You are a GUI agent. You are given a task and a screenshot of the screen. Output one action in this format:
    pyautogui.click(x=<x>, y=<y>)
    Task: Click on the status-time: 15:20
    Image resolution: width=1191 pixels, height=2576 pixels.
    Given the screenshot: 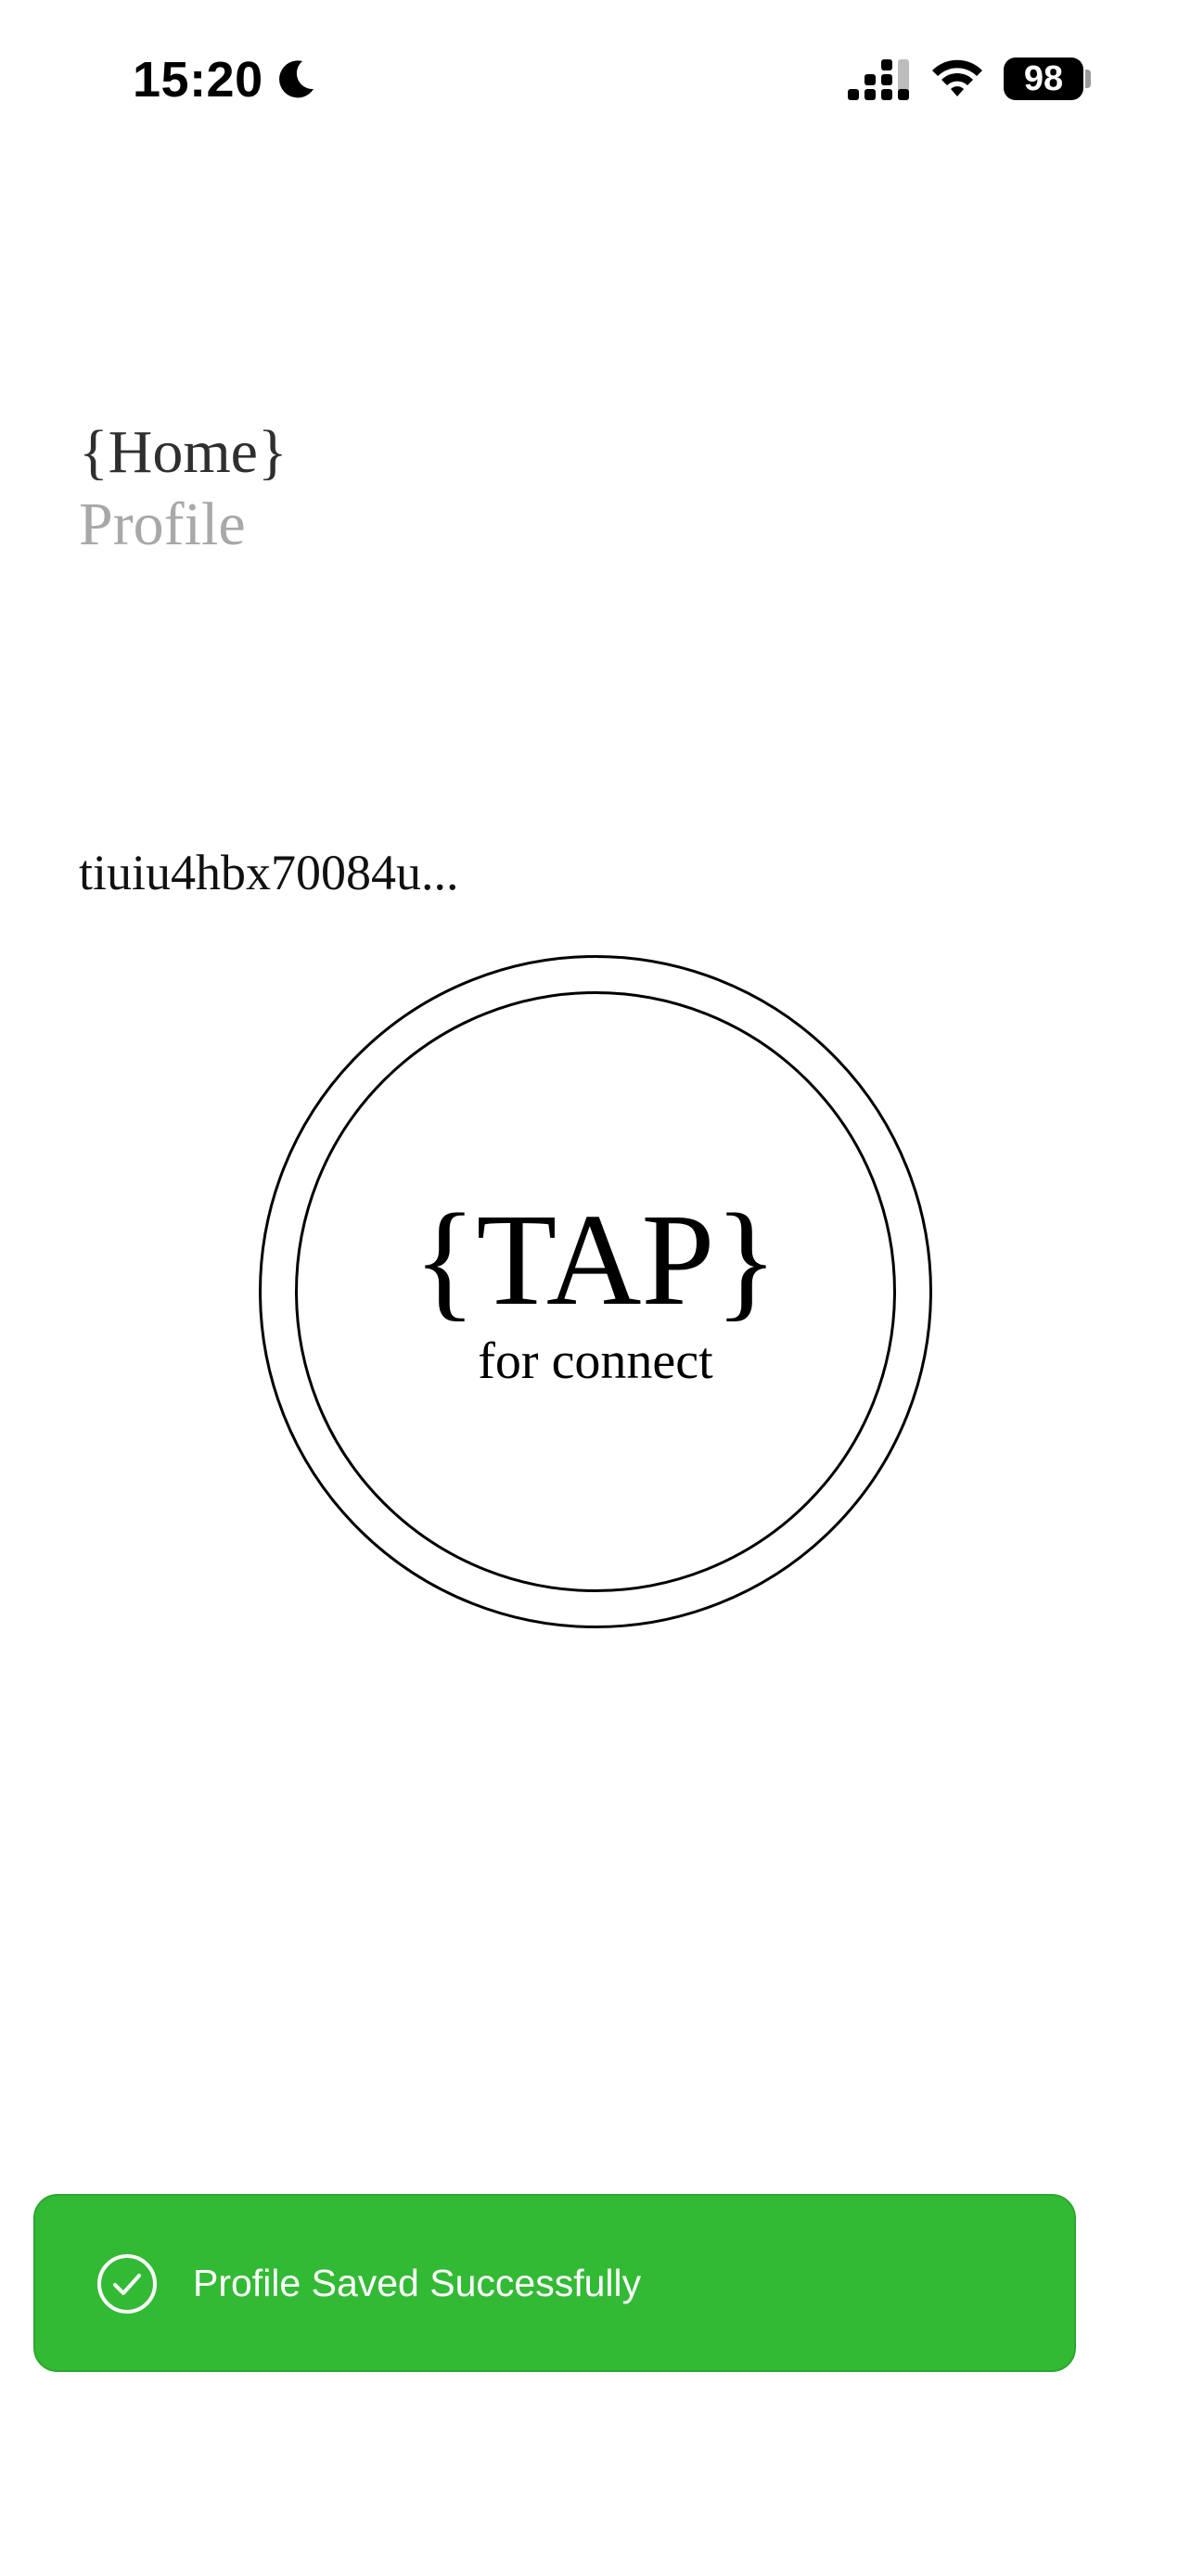 What is the action you would take?
    pyautogui.click(x=198, y=80)
    